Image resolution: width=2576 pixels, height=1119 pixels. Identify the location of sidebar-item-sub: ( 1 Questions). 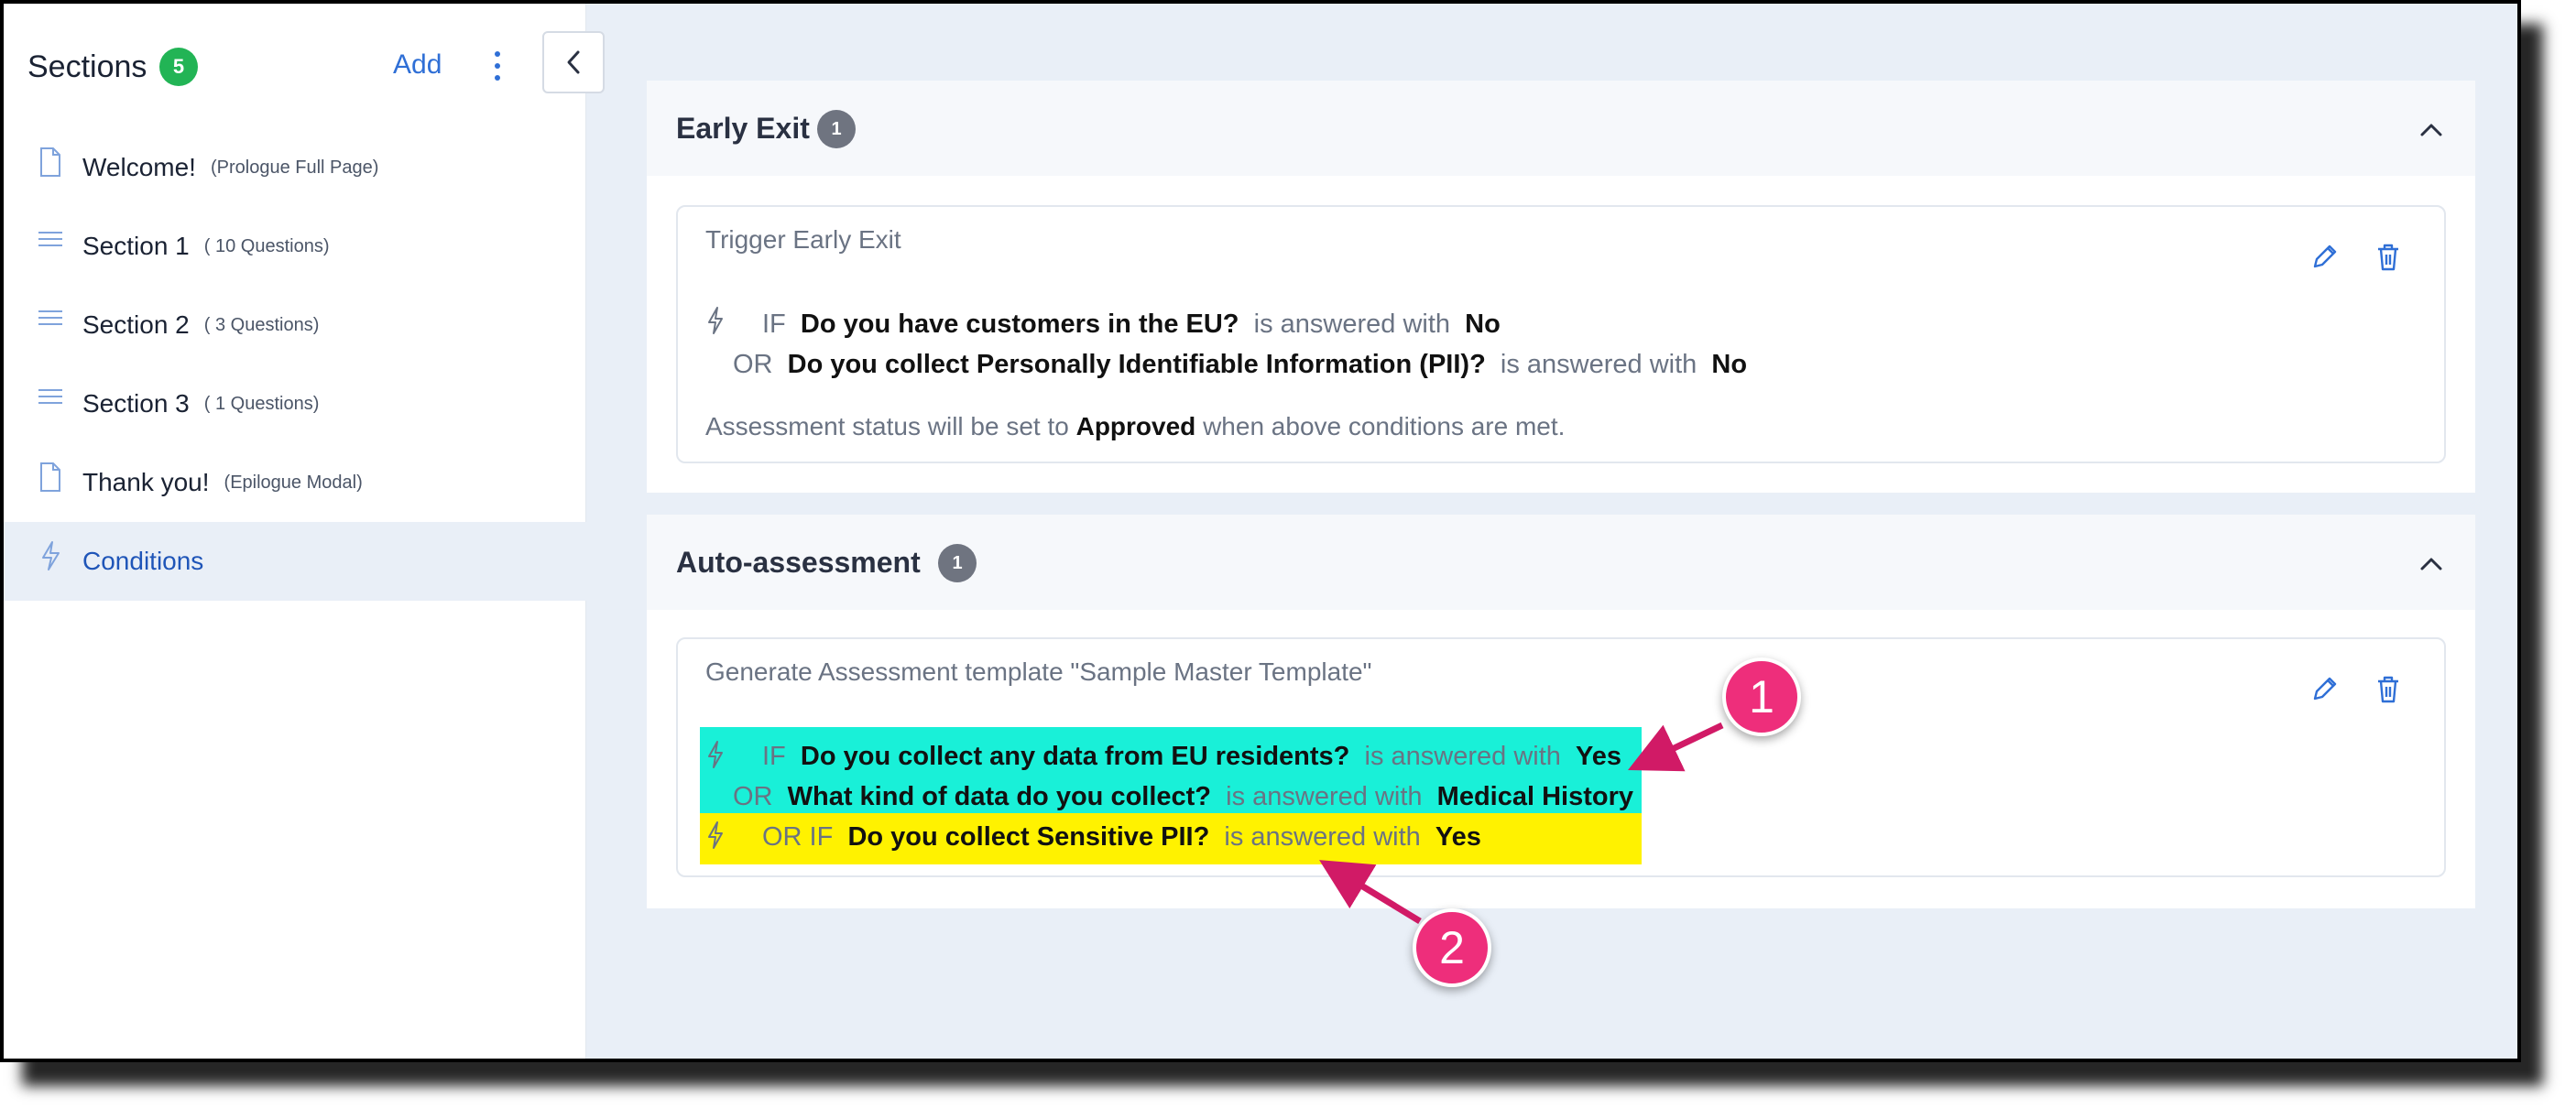
(262, 403).